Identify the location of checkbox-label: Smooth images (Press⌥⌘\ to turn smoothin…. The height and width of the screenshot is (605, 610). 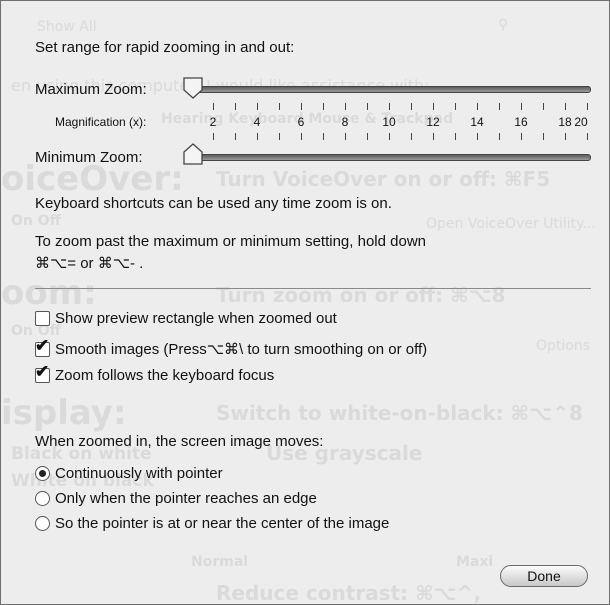
(241, 349).